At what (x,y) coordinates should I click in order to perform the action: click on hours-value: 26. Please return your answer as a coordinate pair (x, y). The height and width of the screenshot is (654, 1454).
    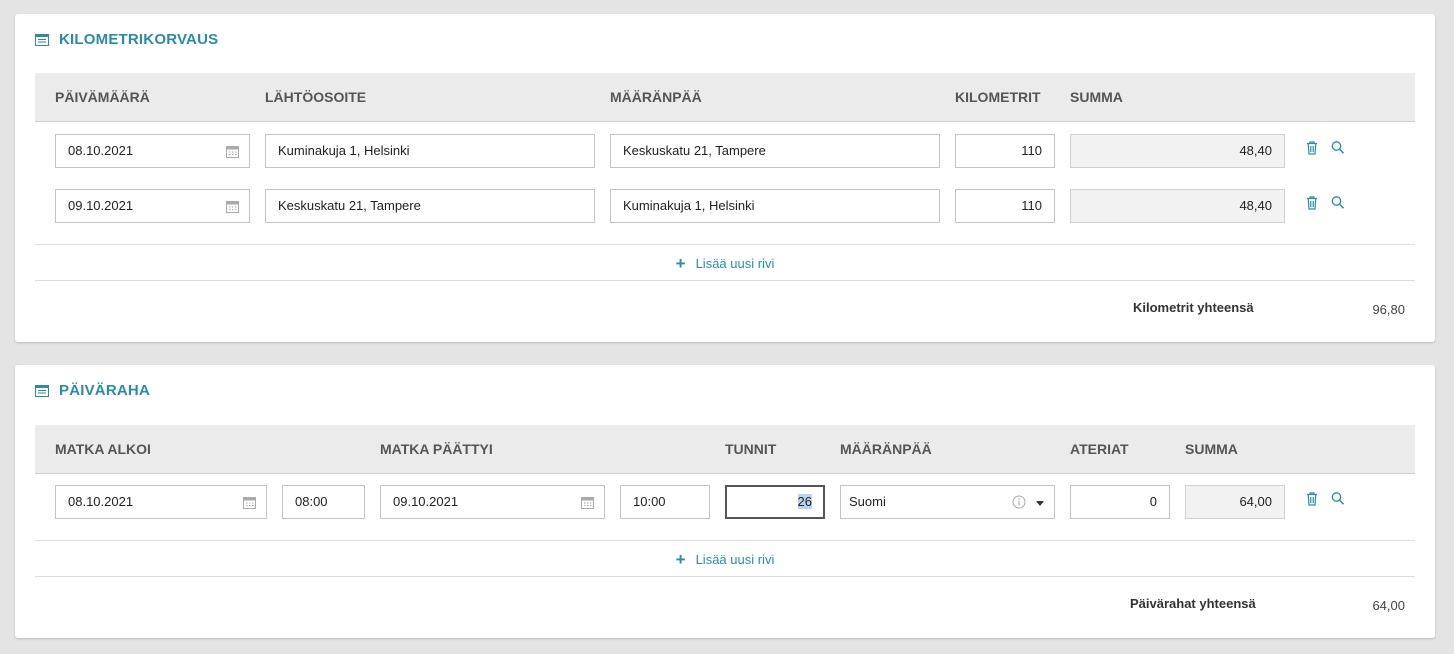
    Looking at the image, I should click on (804, 501).